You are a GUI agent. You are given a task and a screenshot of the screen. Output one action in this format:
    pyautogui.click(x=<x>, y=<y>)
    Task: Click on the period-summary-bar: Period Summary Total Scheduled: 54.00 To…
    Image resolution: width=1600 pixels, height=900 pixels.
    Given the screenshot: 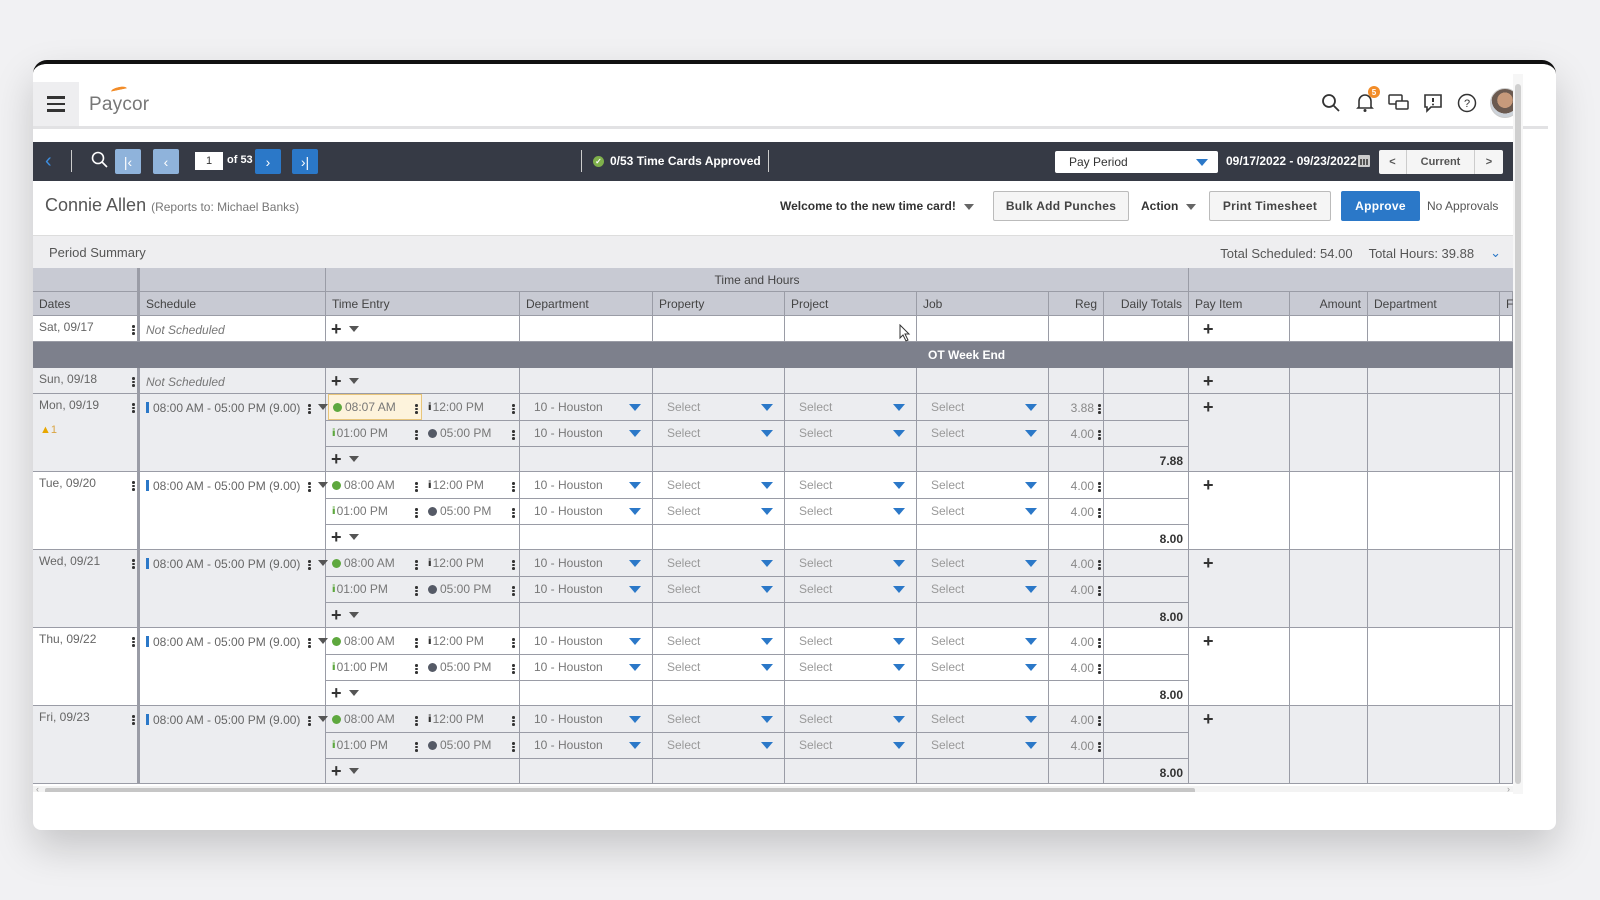 What is the action you would take?
    pyautogui.click(x=773, y=251)
    